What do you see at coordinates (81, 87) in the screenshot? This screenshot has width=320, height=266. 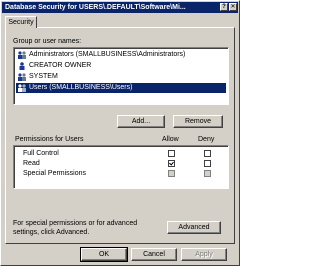 I see `list-item-label: Users (SMALLBUSINESS\Users)` at bounding box center [81, 87].